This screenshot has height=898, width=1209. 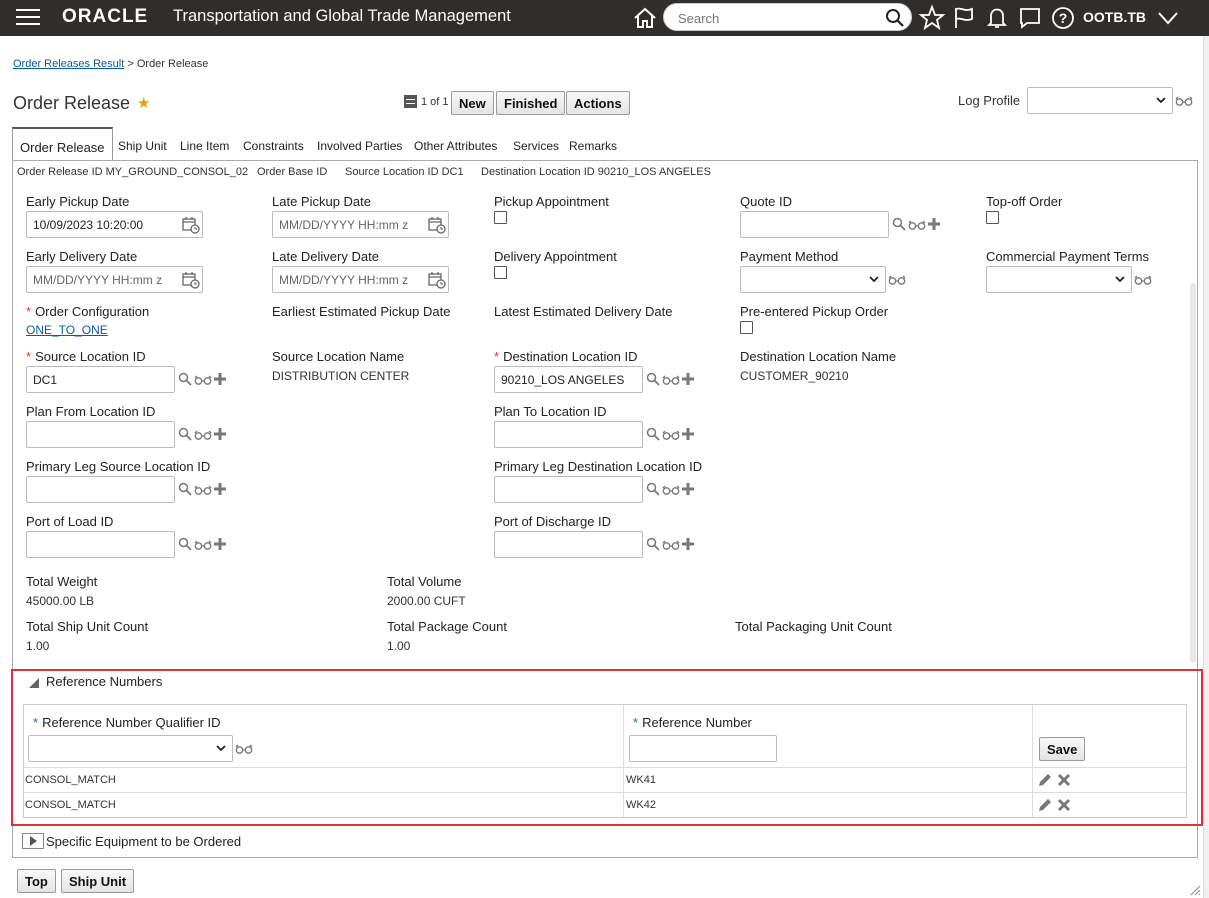 What do you see at coordinates (143, 103) in the screenshot?
I see `favorite-star-icon: ★` at bounding box center [143, 103].